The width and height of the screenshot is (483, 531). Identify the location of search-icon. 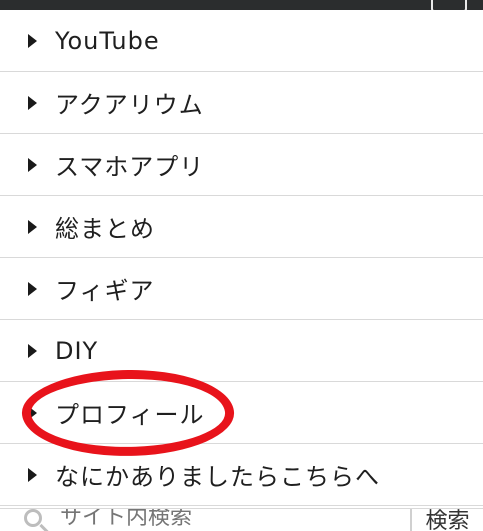
(33, 518).